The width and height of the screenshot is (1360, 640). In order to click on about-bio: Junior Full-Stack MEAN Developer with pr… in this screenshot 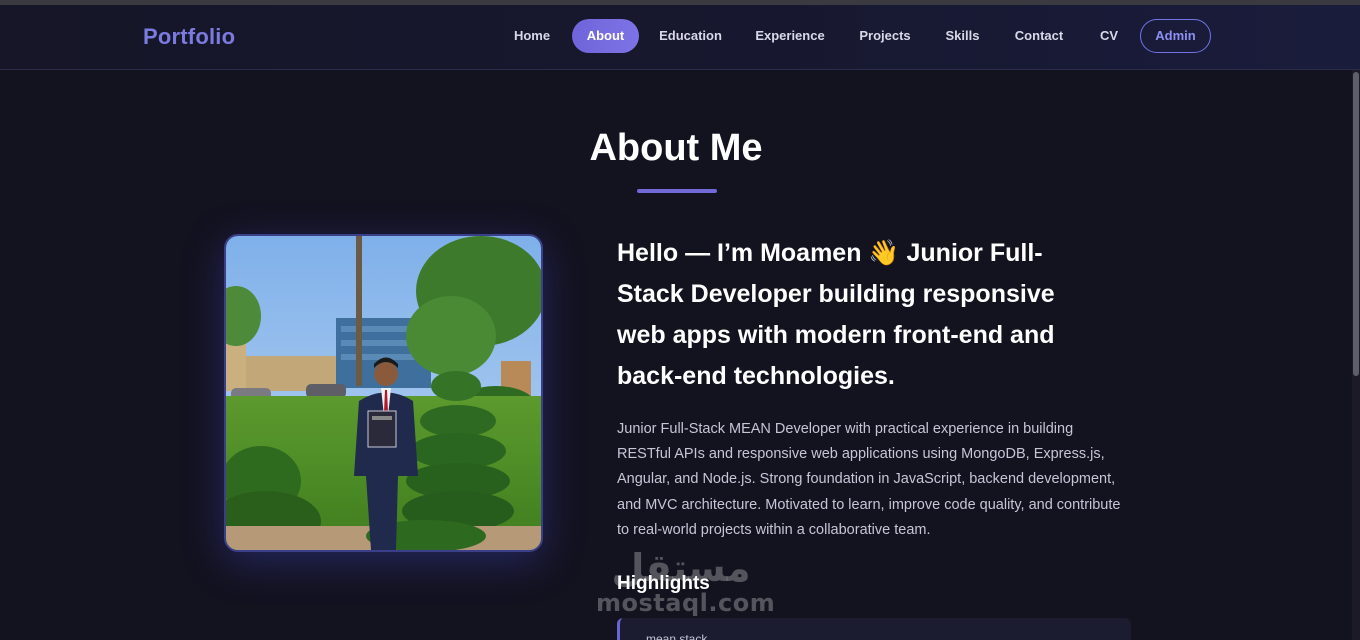, I will do `click(869, 479)`.